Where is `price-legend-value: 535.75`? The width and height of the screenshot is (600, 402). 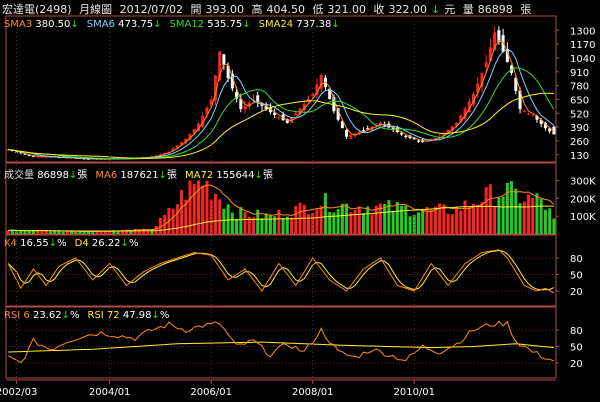
price-legend-value: 535.75 is located at coordinates (225, 24).